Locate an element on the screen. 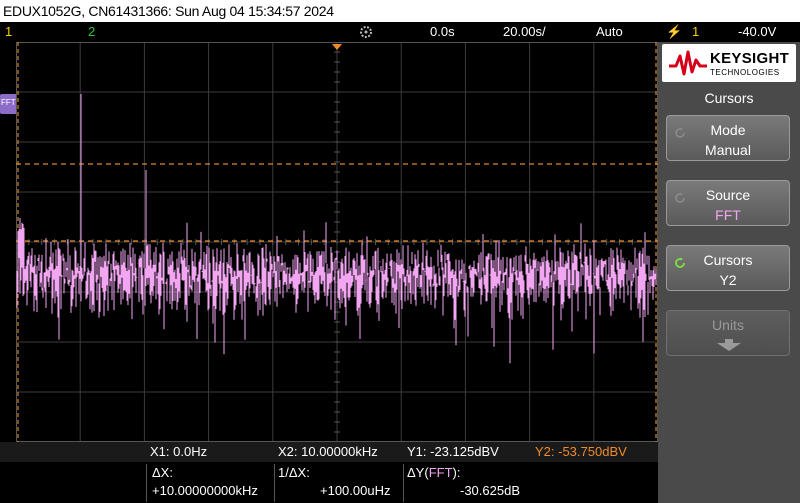 This screenshot has height=503, width=800. trigger-edge-icon: ⚡ is located at coordinates (674, 31).